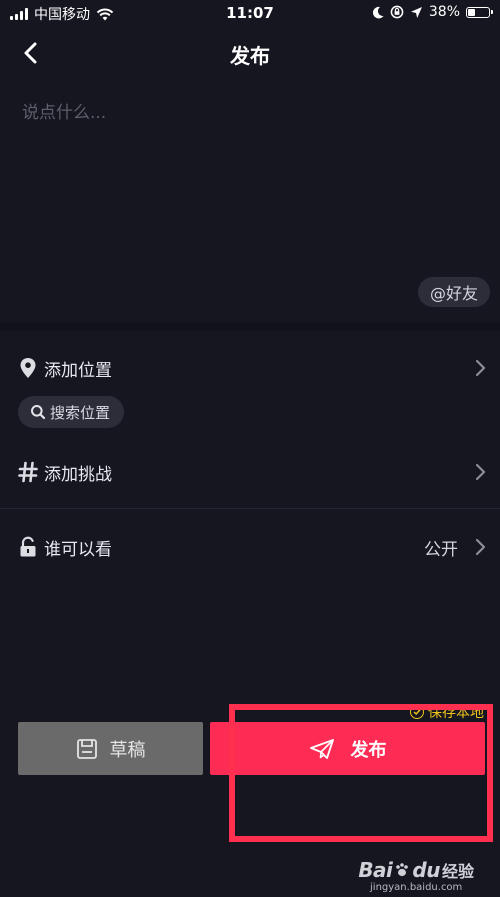 The height and width of the screenshot is (897, 500). I want to click on publish-button: 发布, so click(347, 748).